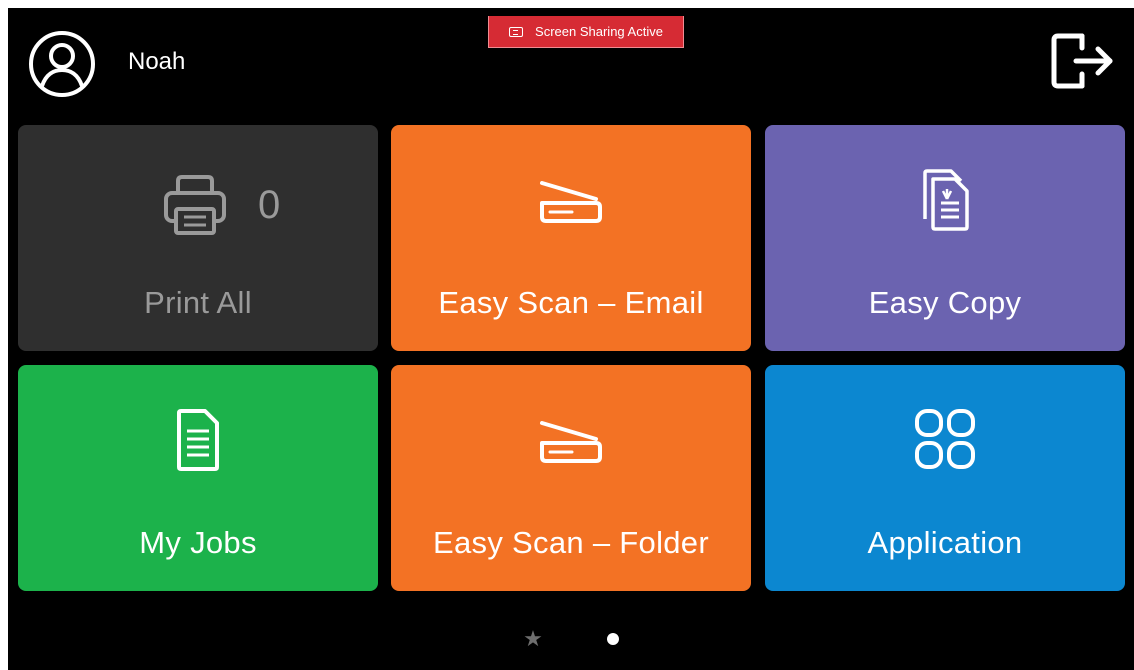 This screenshot has height=670, width=1134. I want to click on page-indicator: ★, so click(571, 639).